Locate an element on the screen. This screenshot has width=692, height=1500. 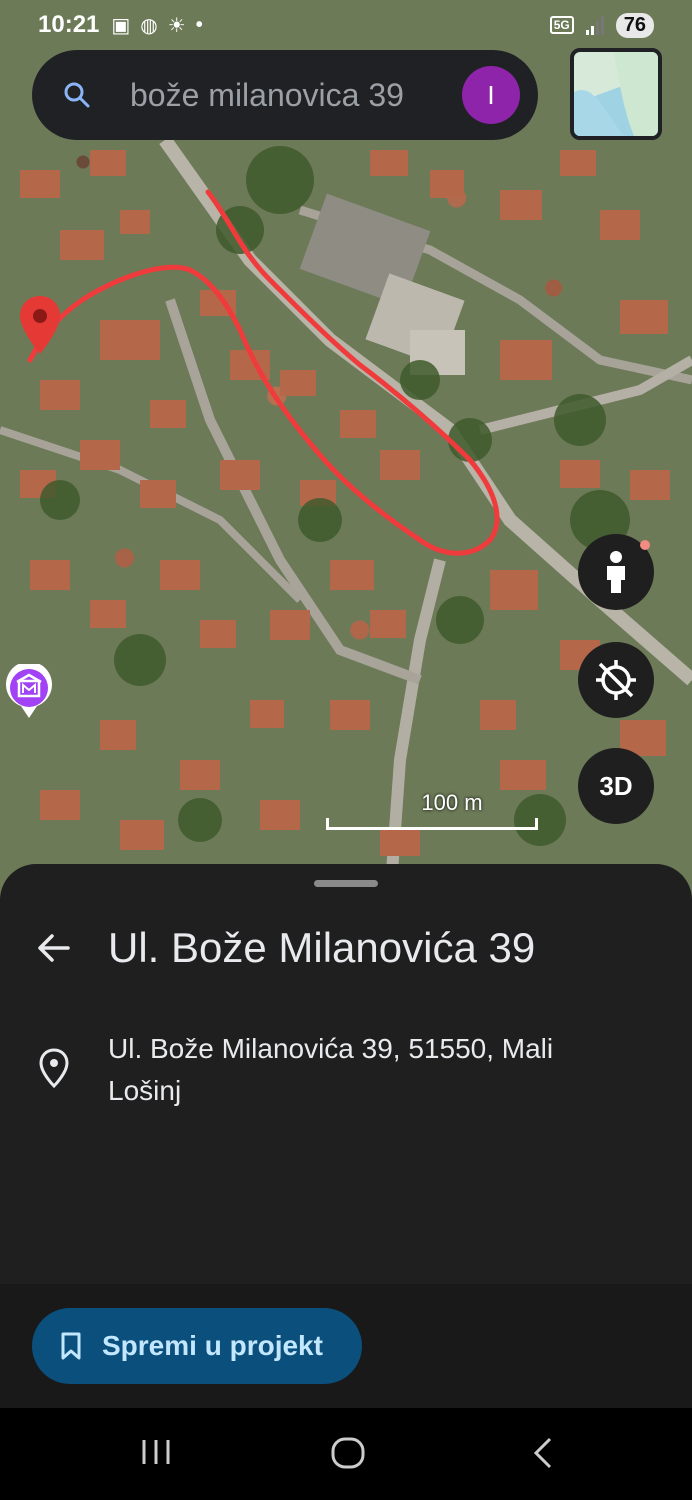
map-scale: 100 m is located at coordinates (432, 810).